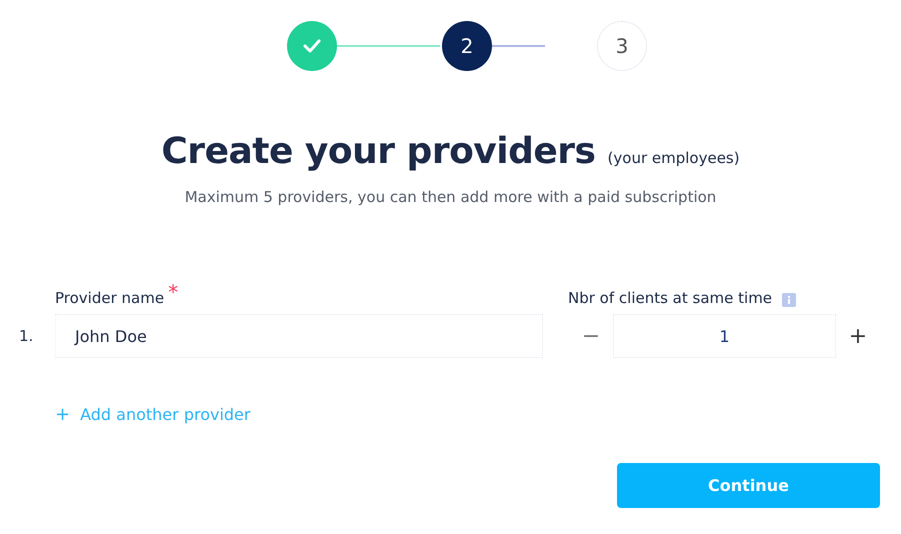 This screenshot has height=534, width=901. Describe the element at coordinates (467, 46) in the screenshot. I see `step-circle: 2` at that location.